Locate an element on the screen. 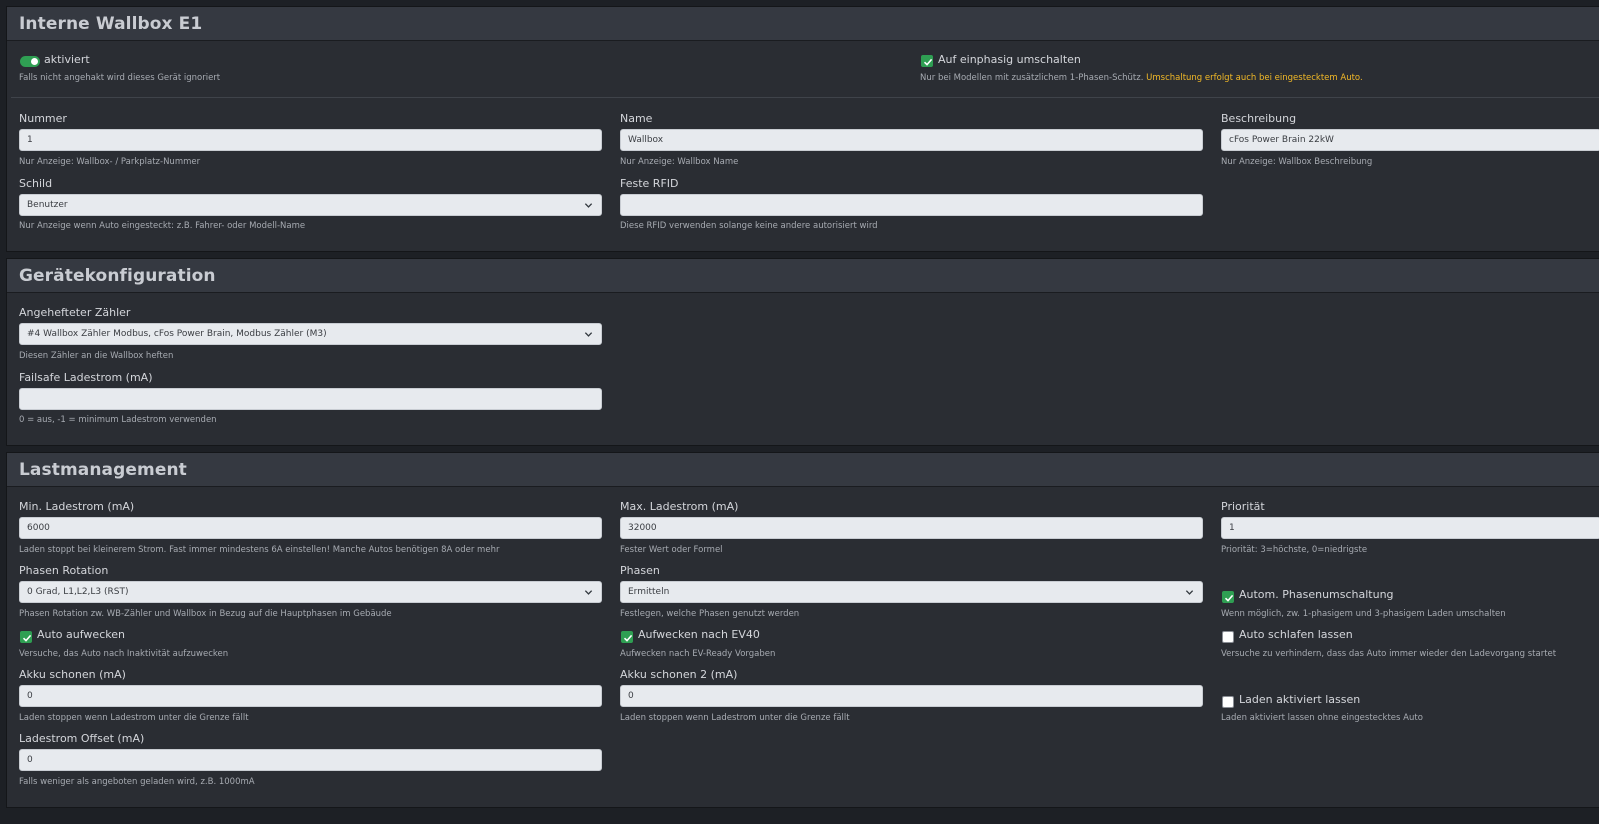  max-current-hint: Fester Wert oder Formel is located at coordinates (671, 550).